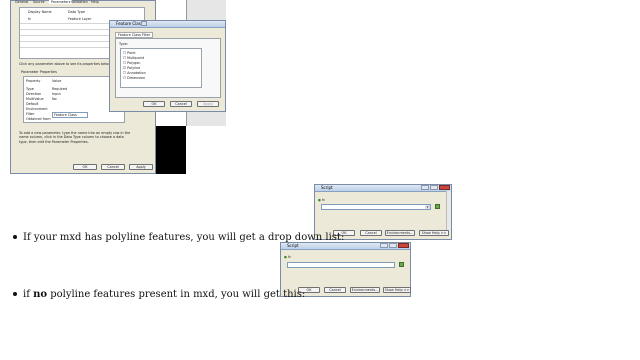 The width and height of the screenshot is (640, 360). What do you see at coordinates (129, 53) in the screenshot?
I see `type-item-point: ☐ Point` at bounding box center [129, 53].